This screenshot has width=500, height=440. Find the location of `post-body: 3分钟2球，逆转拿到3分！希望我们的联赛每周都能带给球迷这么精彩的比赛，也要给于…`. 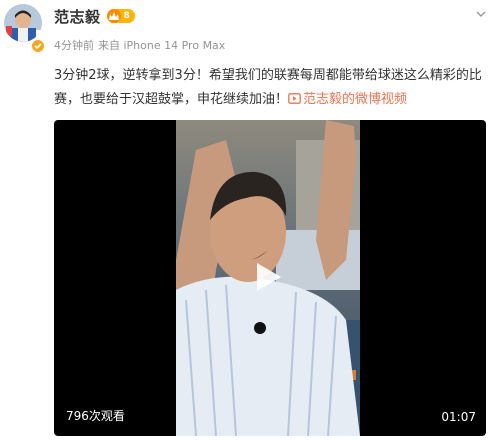

post-body: 3分钟2球，逆转拿到3分！希望我们的联赛每周都能带给球迷这么精彩的比赛，也要给于… is located at coordinates (268, 87).